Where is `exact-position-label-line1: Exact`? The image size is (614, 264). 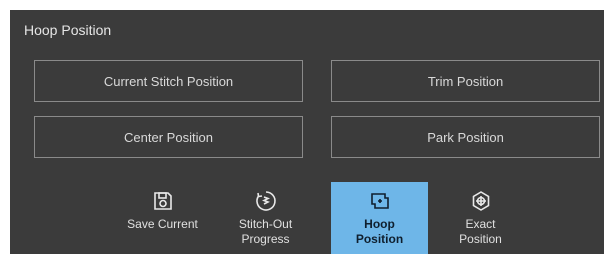
exact-position-label-line1: Exact is located at coordinates (480, 224).